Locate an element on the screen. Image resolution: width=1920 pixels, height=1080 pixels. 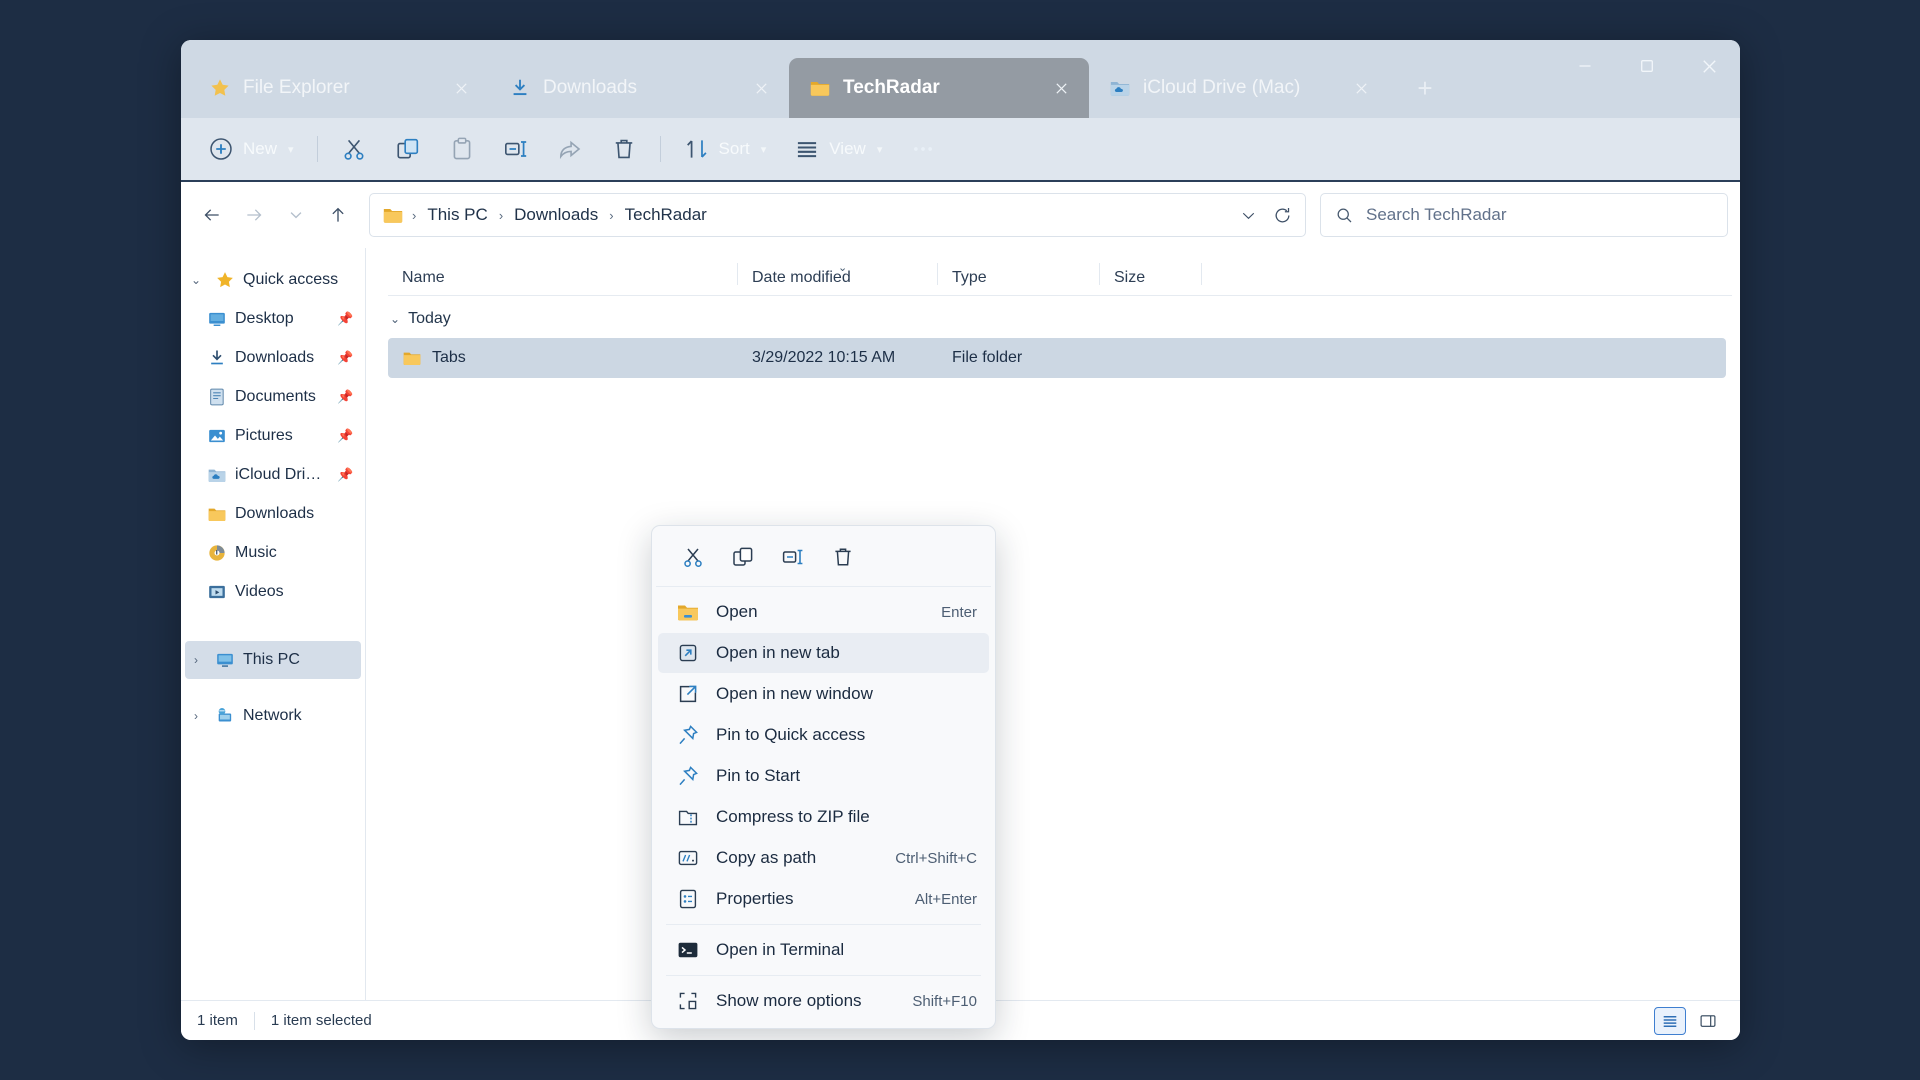
breadcrumb-techradar: TechRadar is located at coordinates (666, 215).